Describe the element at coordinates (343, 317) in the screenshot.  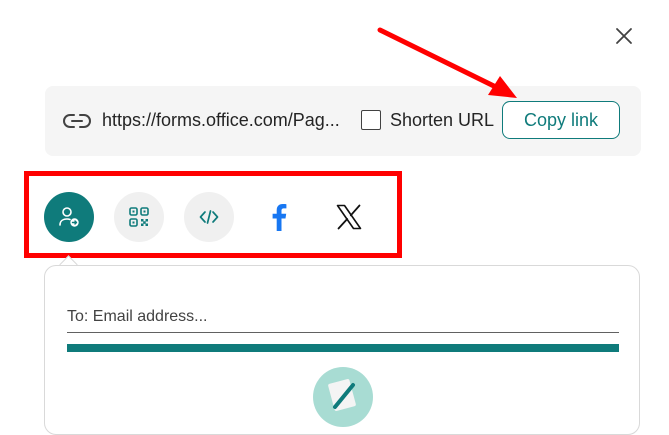
I see `email-to-input` at that location.